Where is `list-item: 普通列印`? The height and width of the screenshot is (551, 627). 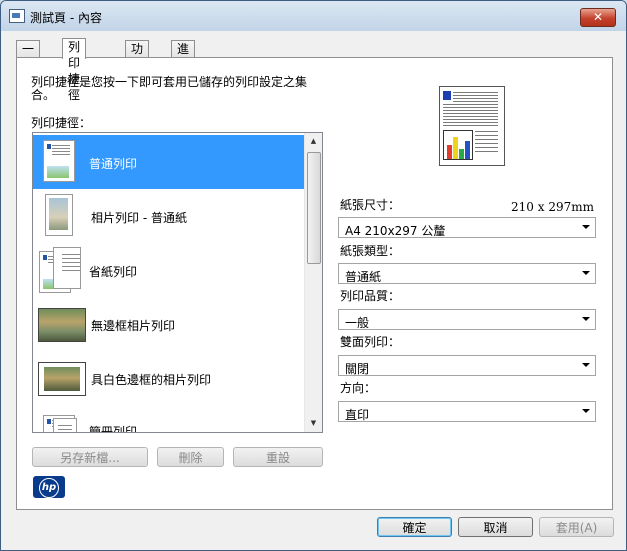 list-item: 普通列印 is located at coordinates (169, 162).